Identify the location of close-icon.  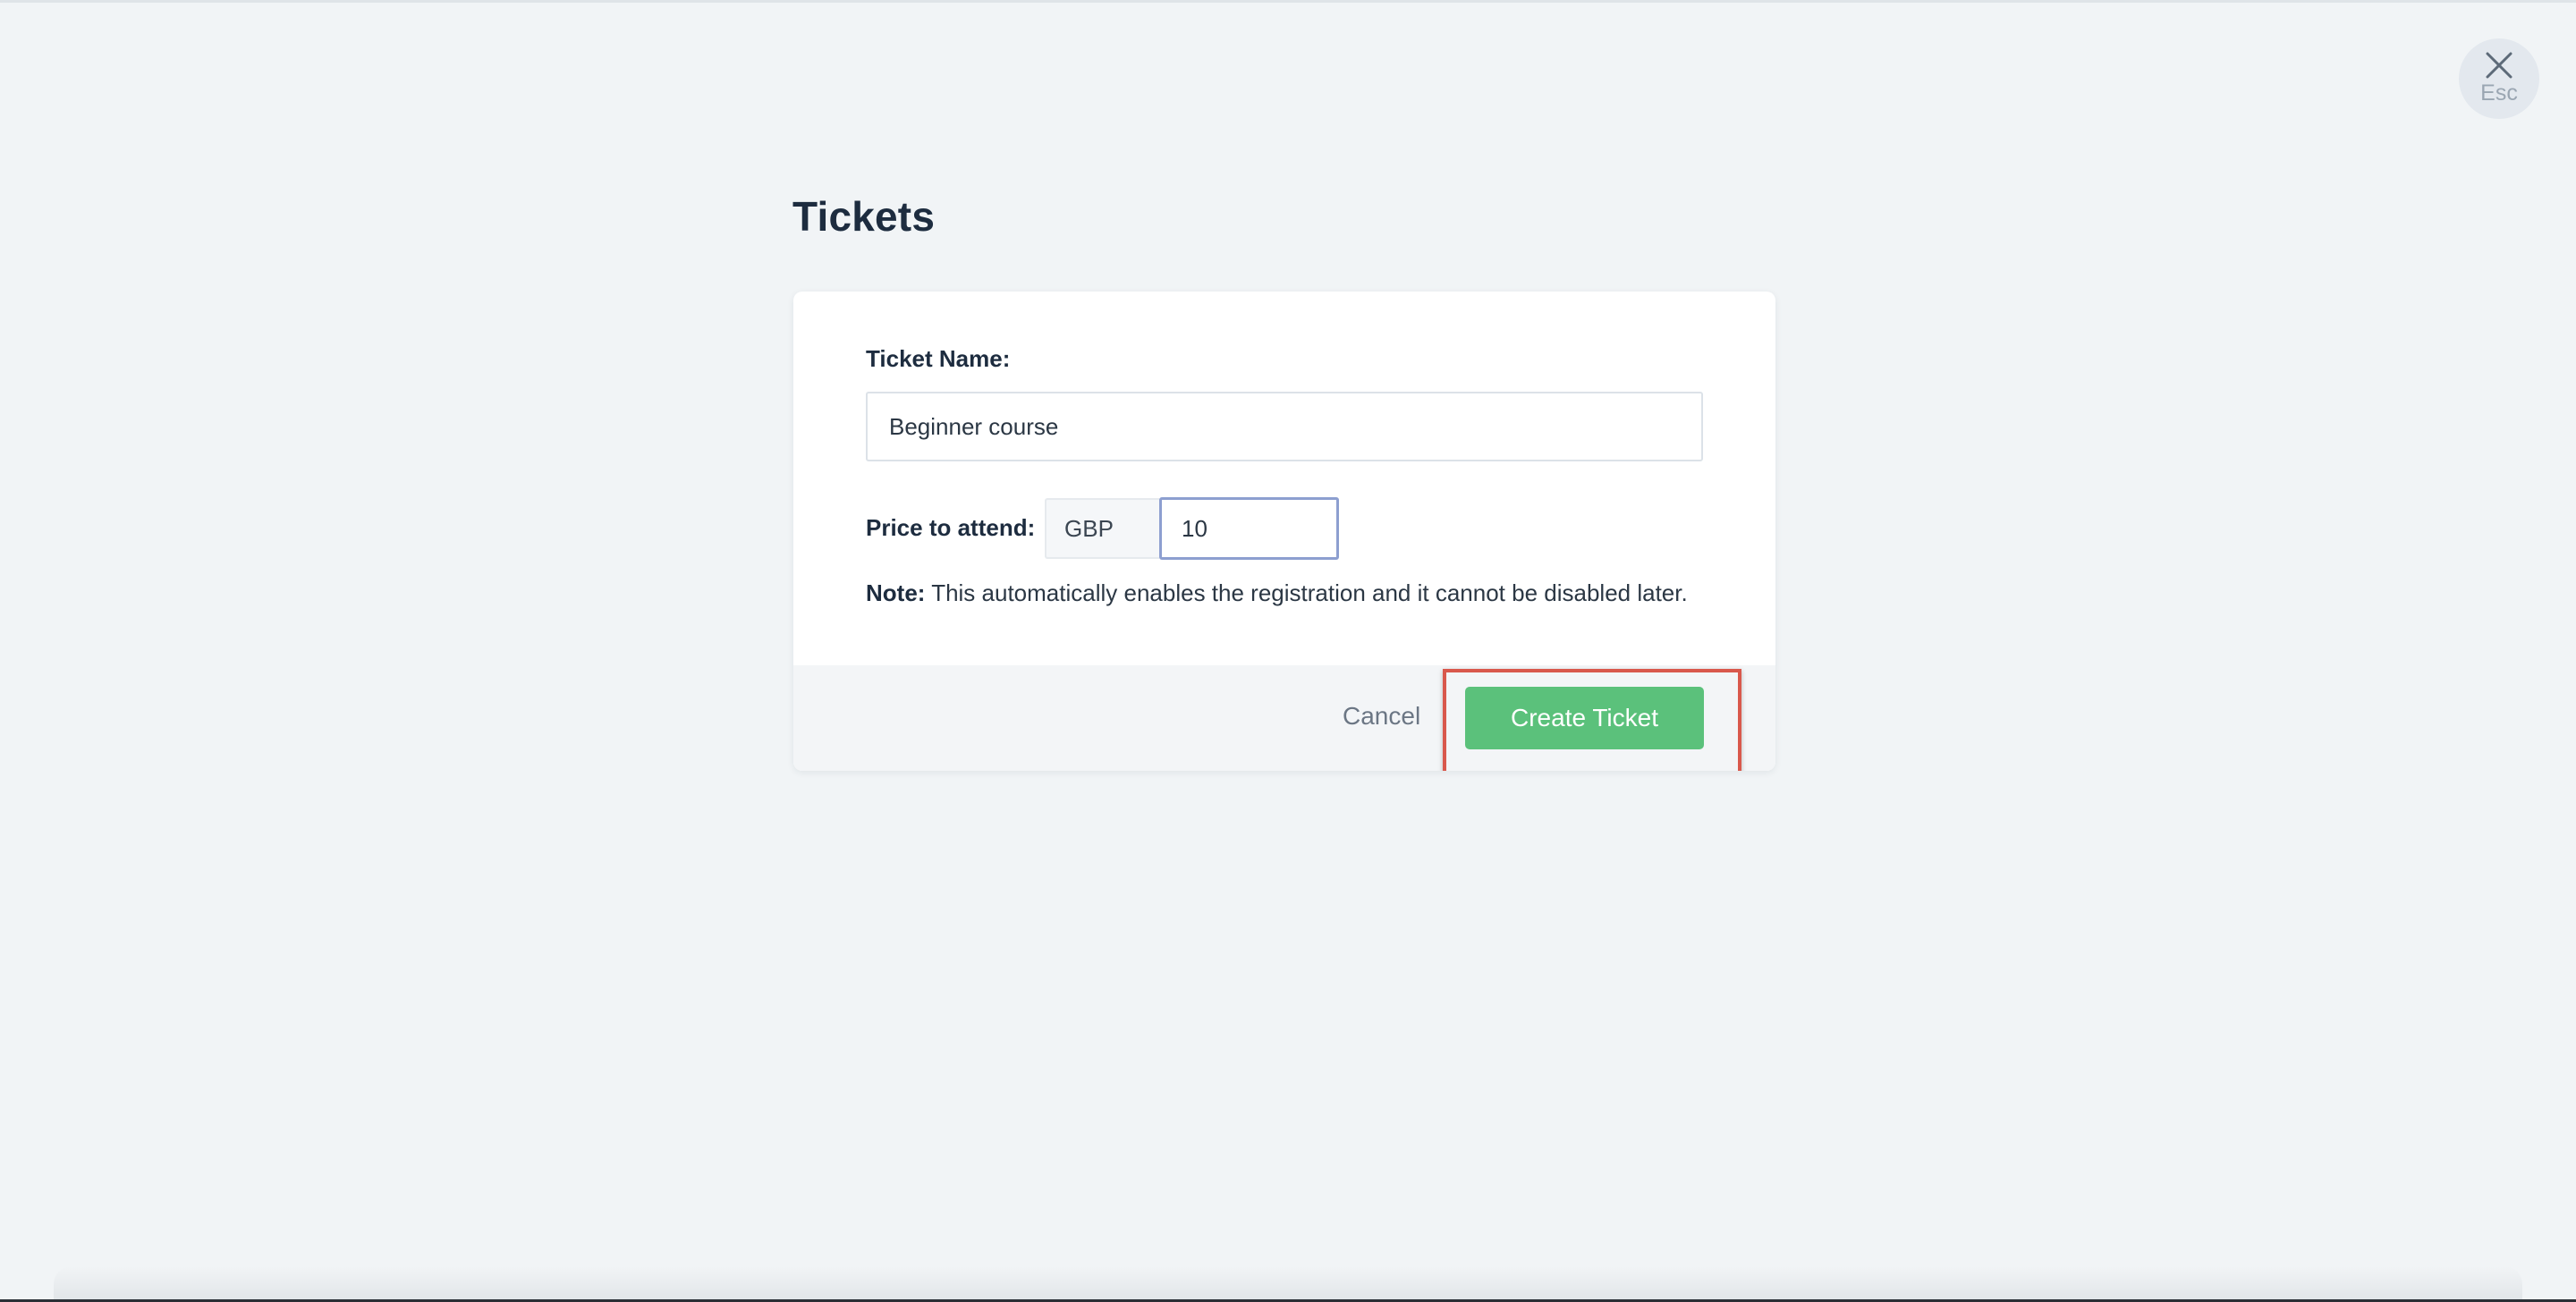
(2499, 65).